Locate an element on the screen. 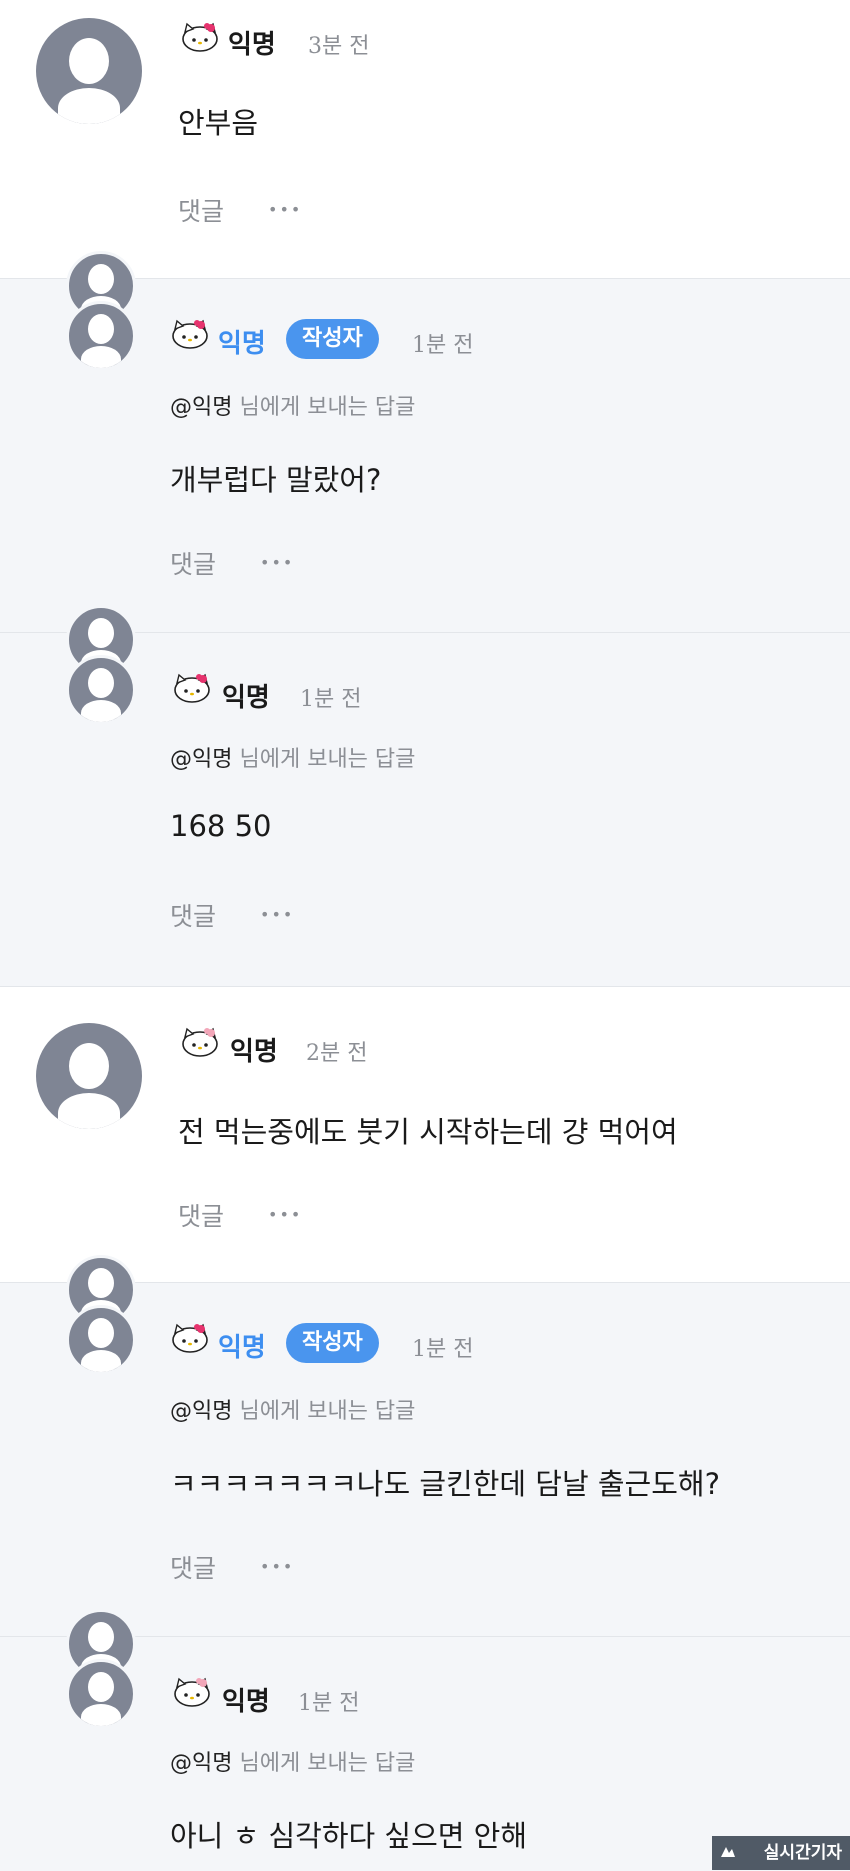 This screenshot has height=1871, width=850. watermark: 실시간기자 is located at coordinates (781, 1853).